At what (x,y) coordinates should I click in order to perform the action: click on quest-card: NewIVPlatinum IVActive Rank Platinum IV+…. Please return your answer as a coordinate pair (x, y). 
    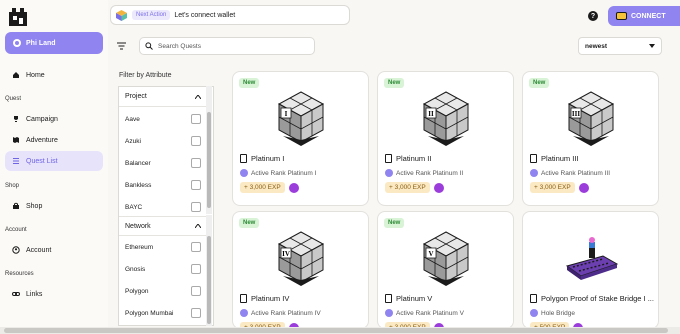
    Looking at the image, I should click on (300, 270).